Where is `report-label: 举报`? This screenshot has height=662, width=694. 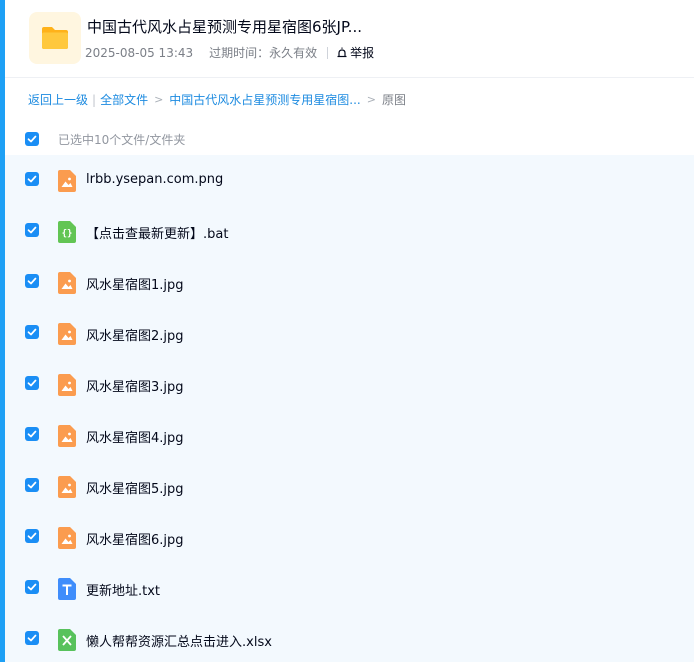
report-label: 举报 is located at coordinates (362, 53).